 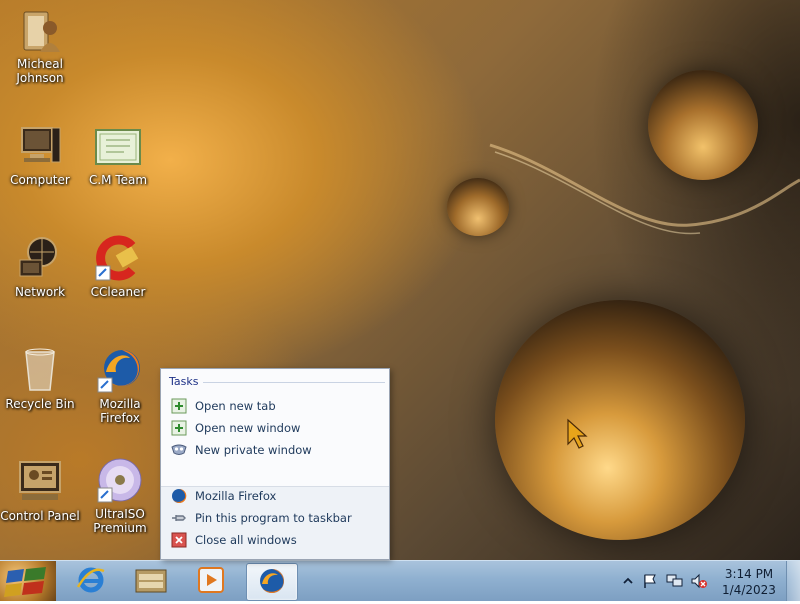 I want to click on jumplist-tasks-header: Tasks, so click(x=184, y=381).